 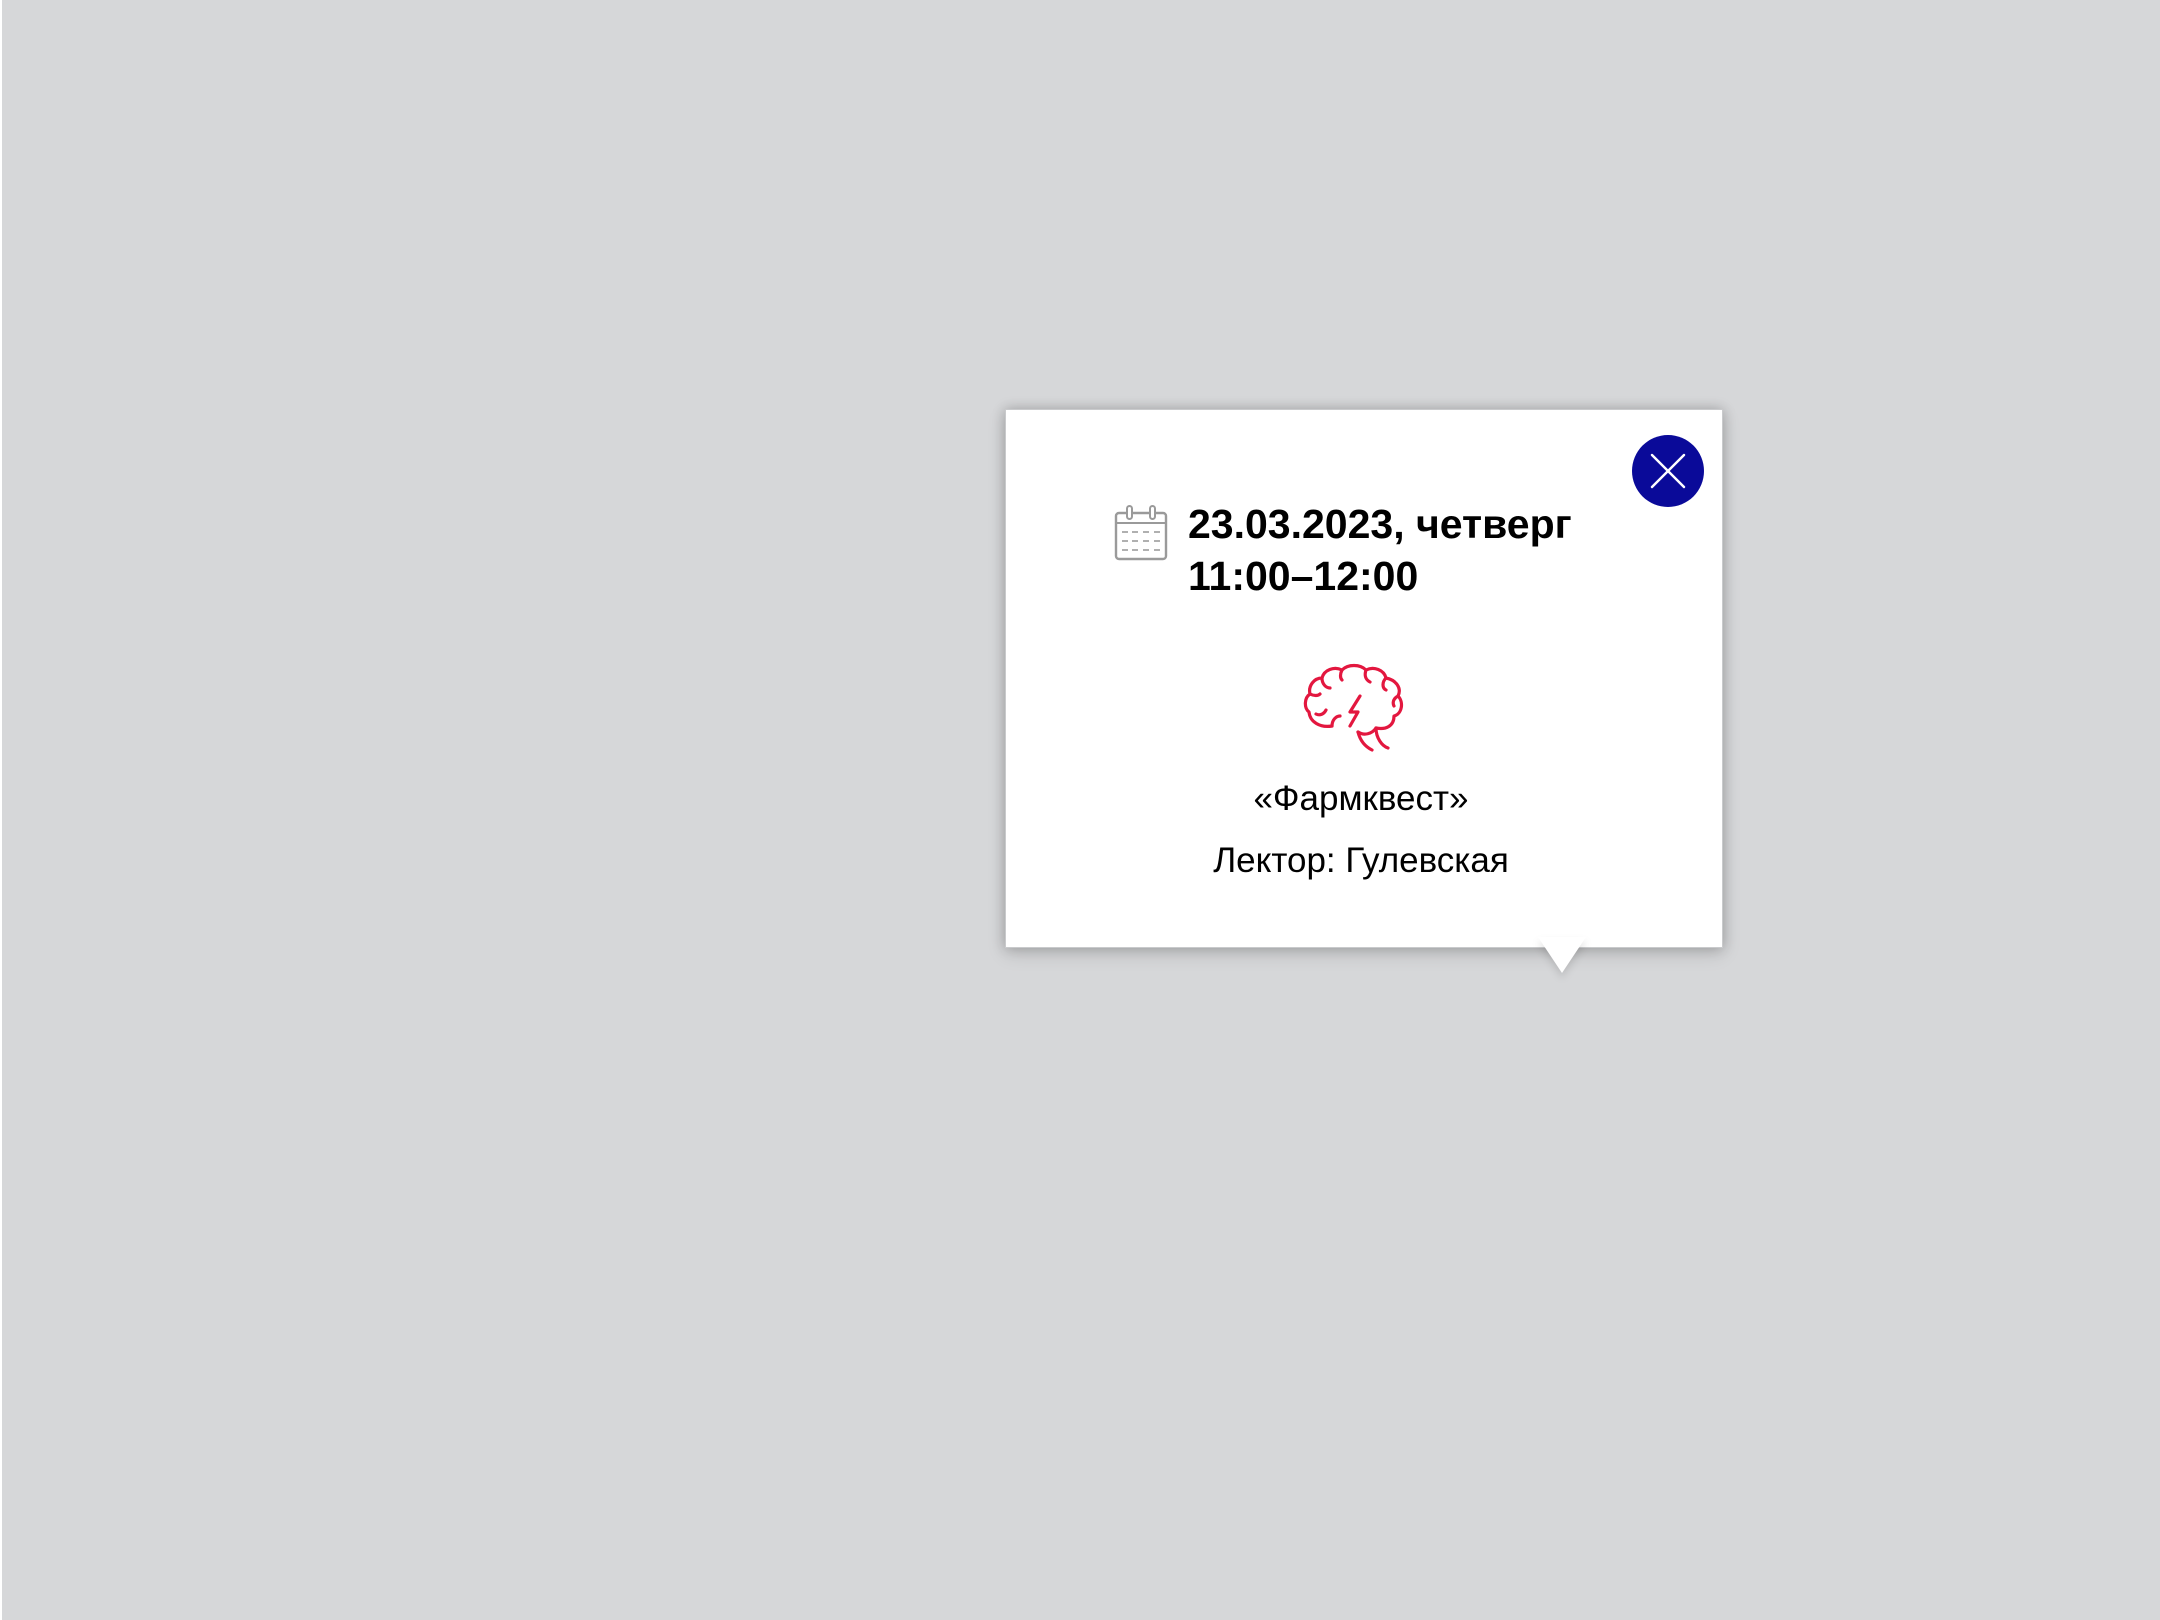 What do you see at coordinates (1562, 955) in the screenshot?
I see `popup-pointer` at bounding box center [1562, 955].